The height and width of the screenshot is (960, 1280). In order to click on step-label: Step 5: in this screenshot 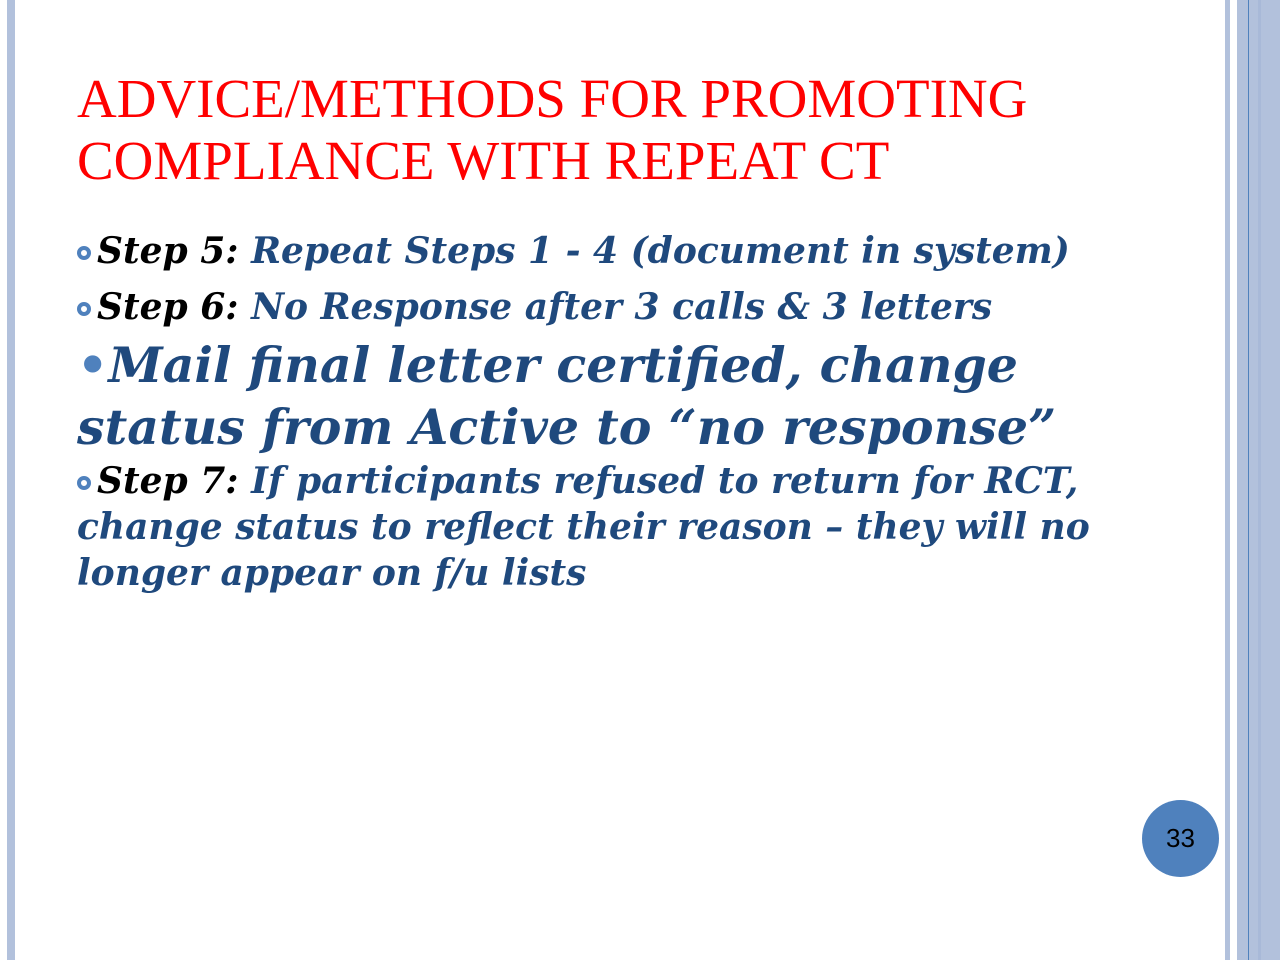, I will do `click(168, 251)`.